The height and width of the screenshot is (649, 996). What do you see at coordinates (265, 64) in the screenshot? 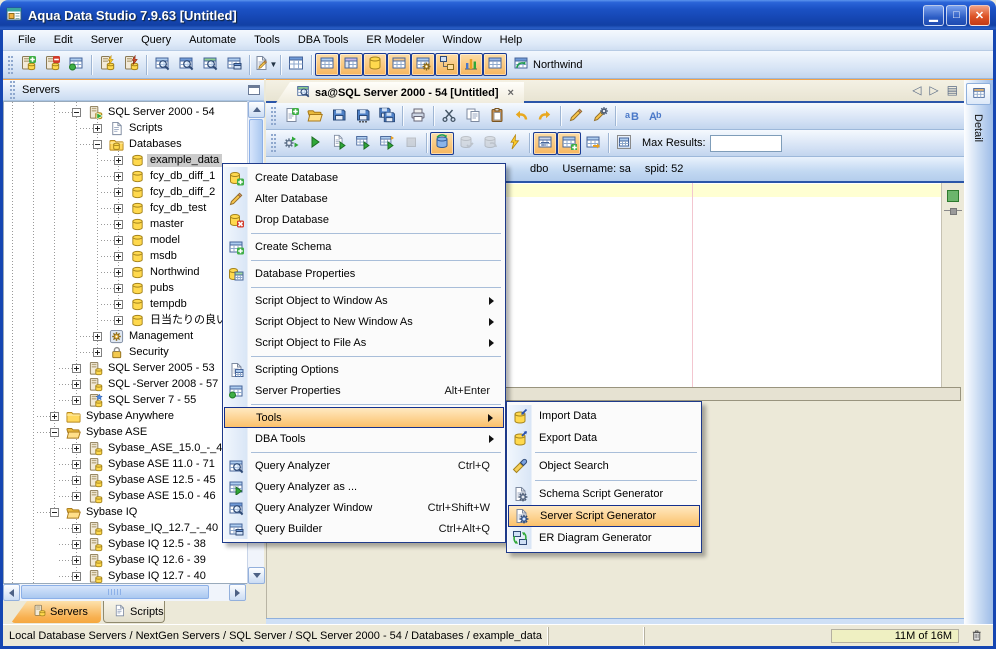
I see `open-script-button: ▼` at bounding box center [265, 64].